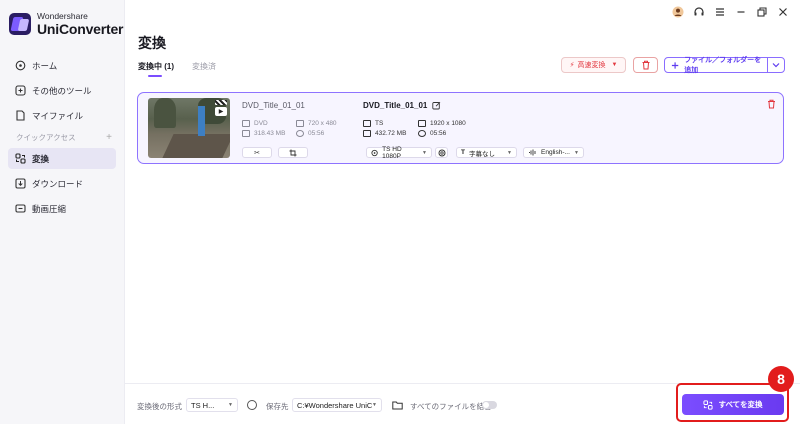 The height and width of the screenshot is (424, 800). I want to click on remove-file-button, so click(771, 105).